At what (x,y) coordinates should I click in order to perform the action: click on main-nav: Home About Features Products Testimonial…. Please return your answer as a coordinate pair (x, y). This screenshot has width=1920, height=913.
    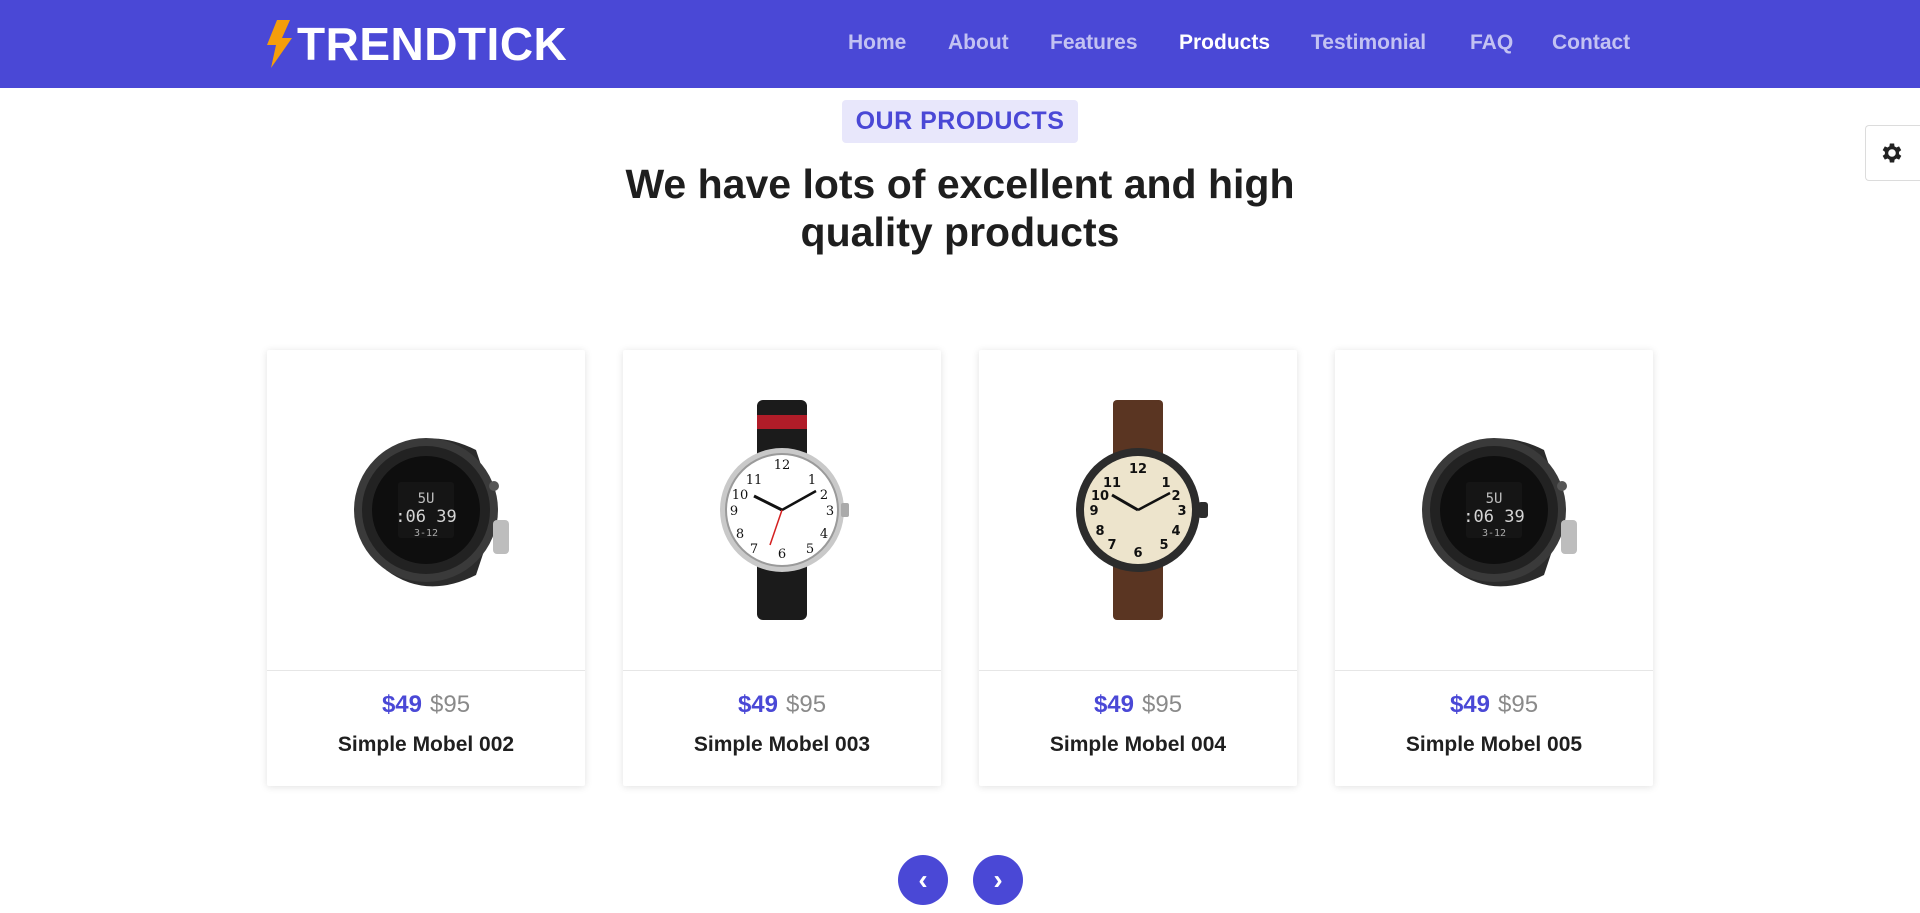
    Looking at the image, I should click on (960, 44).